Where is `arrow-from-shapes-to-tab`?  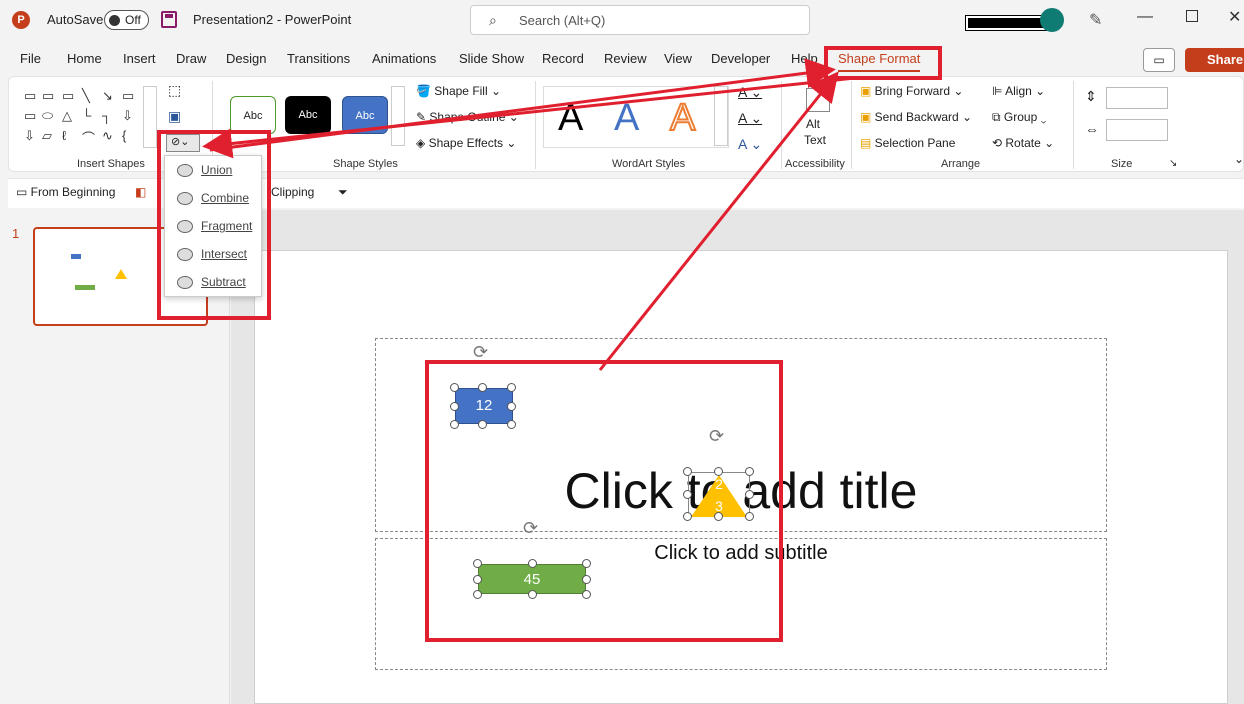
arrow-from-shapes-to-tab is located at coordinates (718, 221).